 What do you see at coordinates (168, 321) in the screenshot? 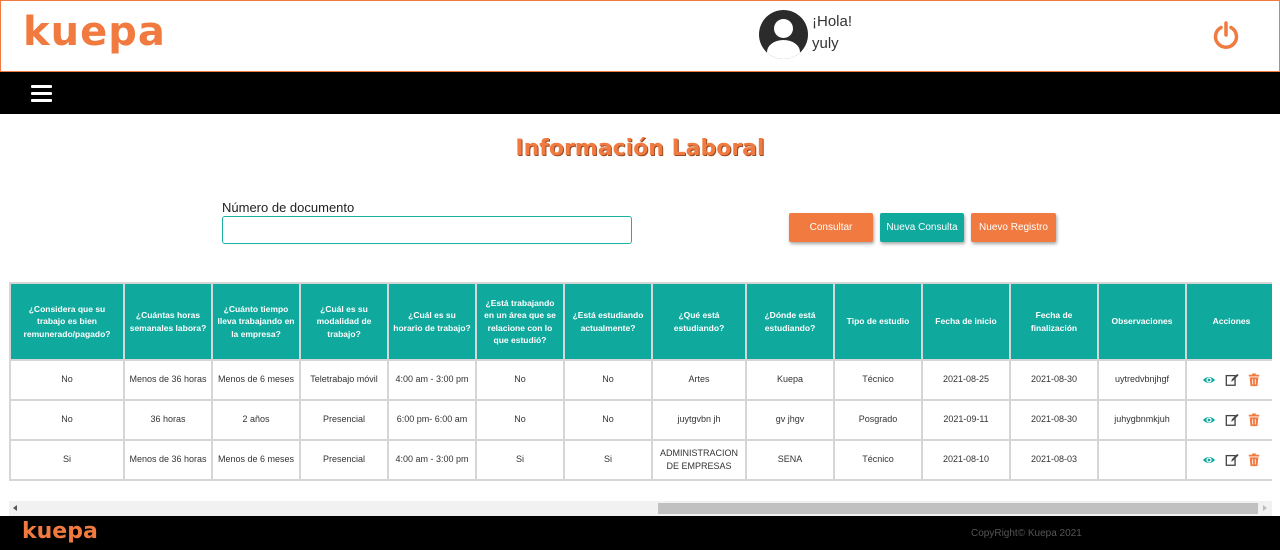
I see `column-header: ¿Cuántas horas semanales labora?` at bounding box center [168, 321].